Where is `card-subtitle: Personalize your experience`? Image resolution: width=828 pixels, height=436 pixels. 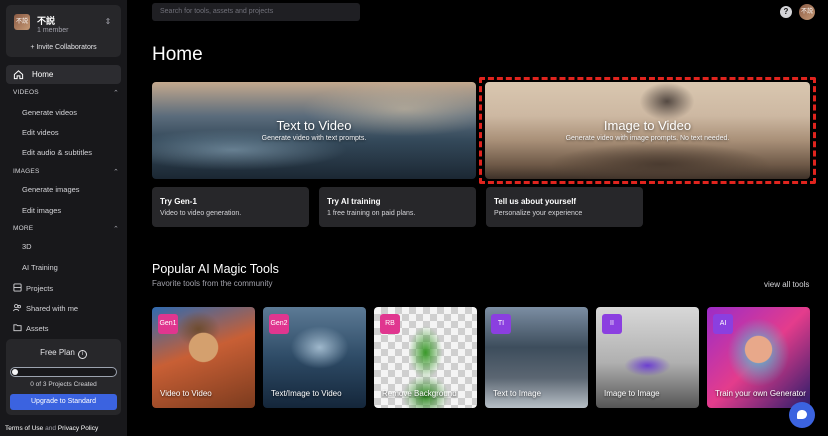 card-subtitle: Personalize your experience is located at coordinates (538, 213).